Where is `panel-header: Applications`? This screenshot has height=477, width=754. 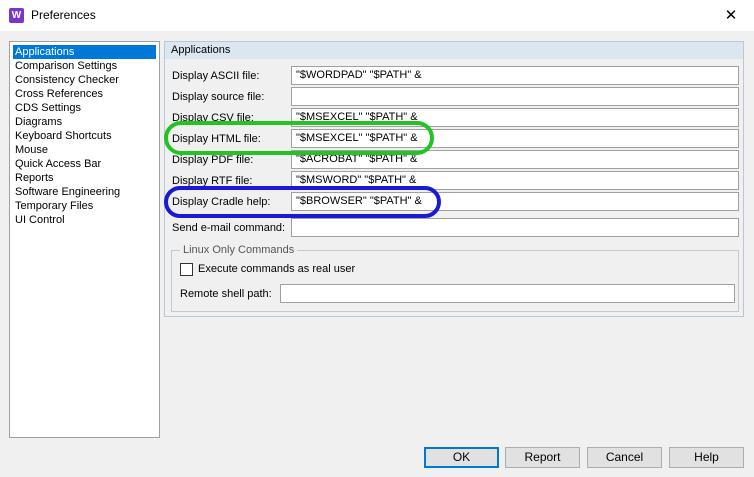
panel-header: Applications is located at coordinates (454, 50).